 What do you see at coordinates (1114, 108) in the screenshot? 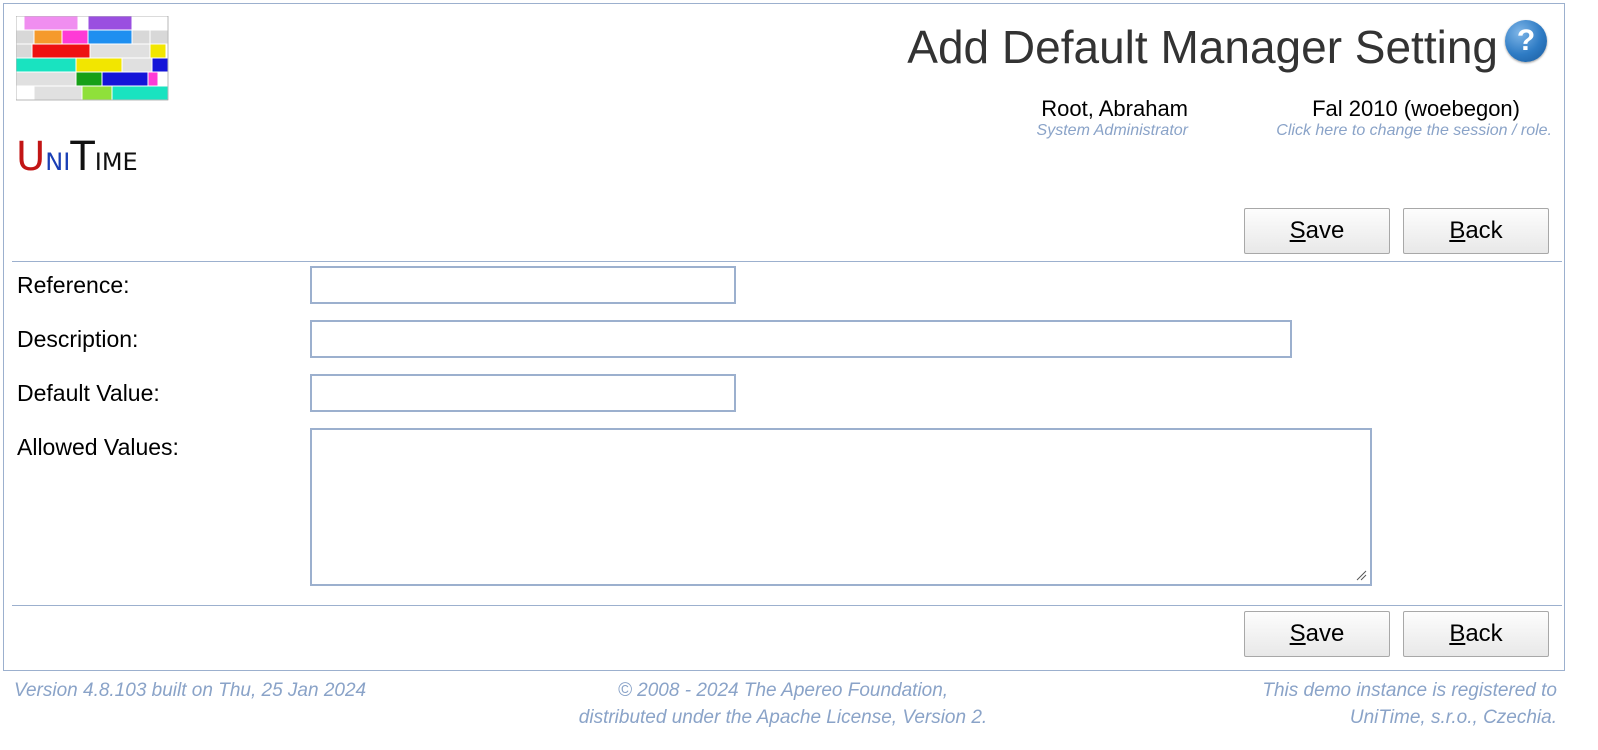
I see `user-name: Root, Abraham` at bounding box center [1114, 108].